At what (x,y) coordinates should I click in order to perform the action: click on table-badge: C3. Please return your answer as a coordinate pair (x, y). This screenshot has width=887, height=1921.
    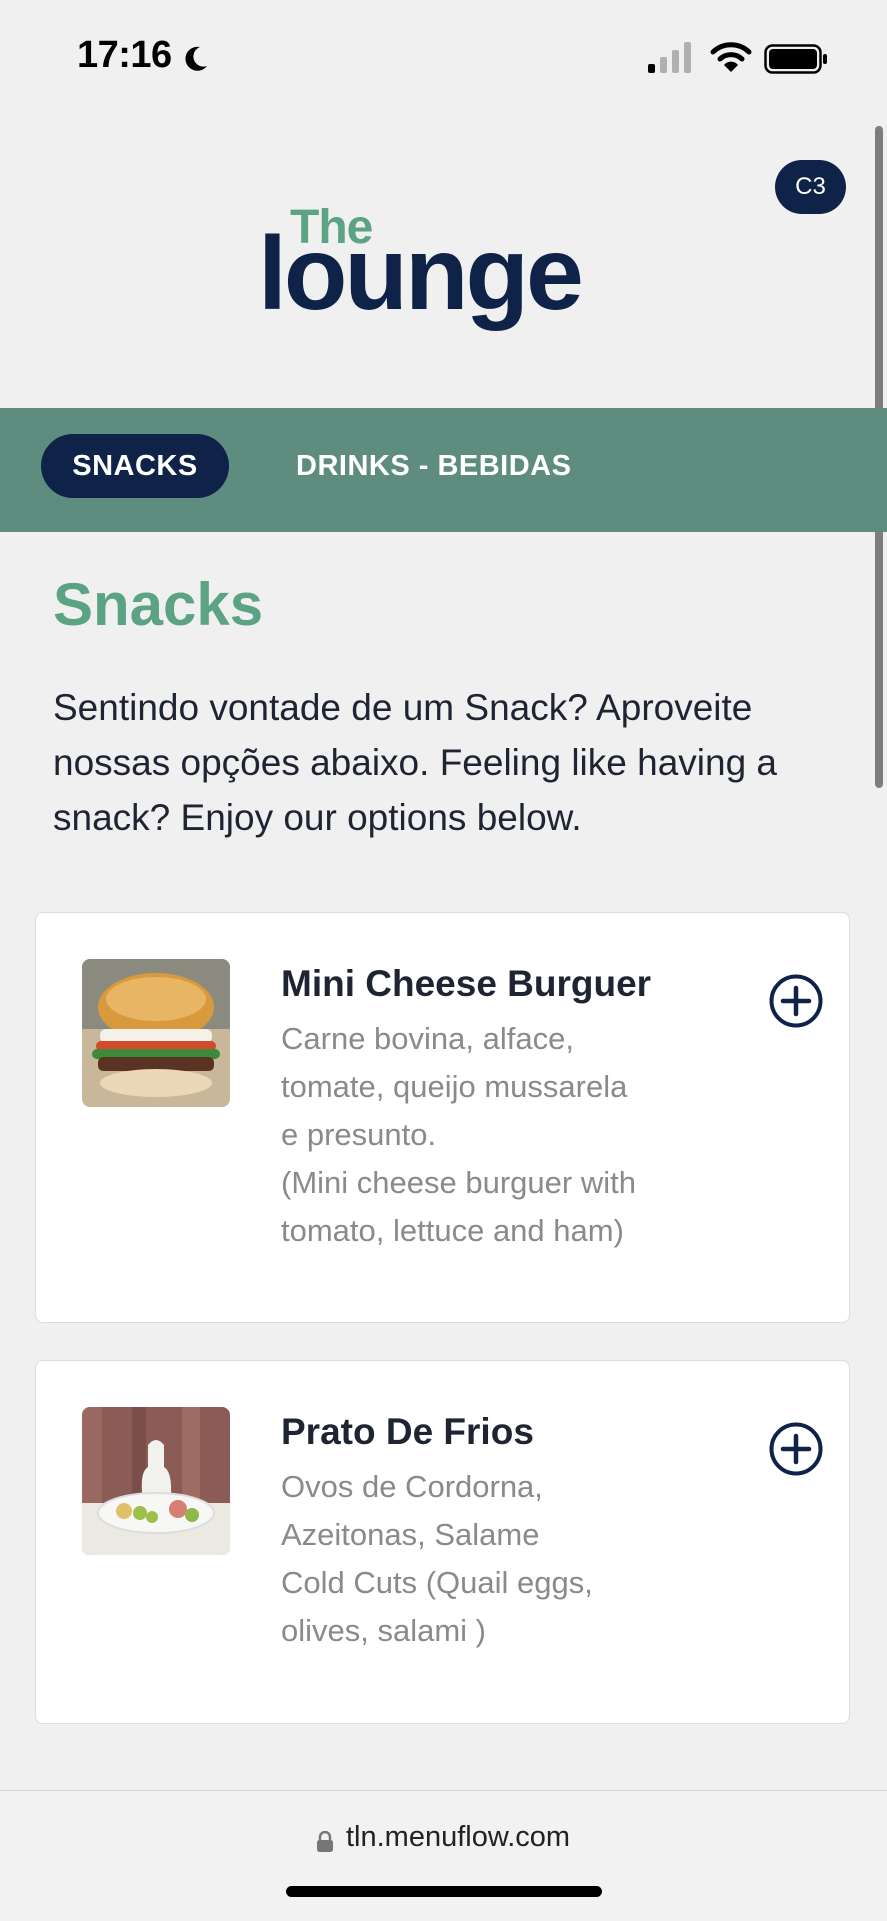
    Looking at the image, I should click on (810, 187).